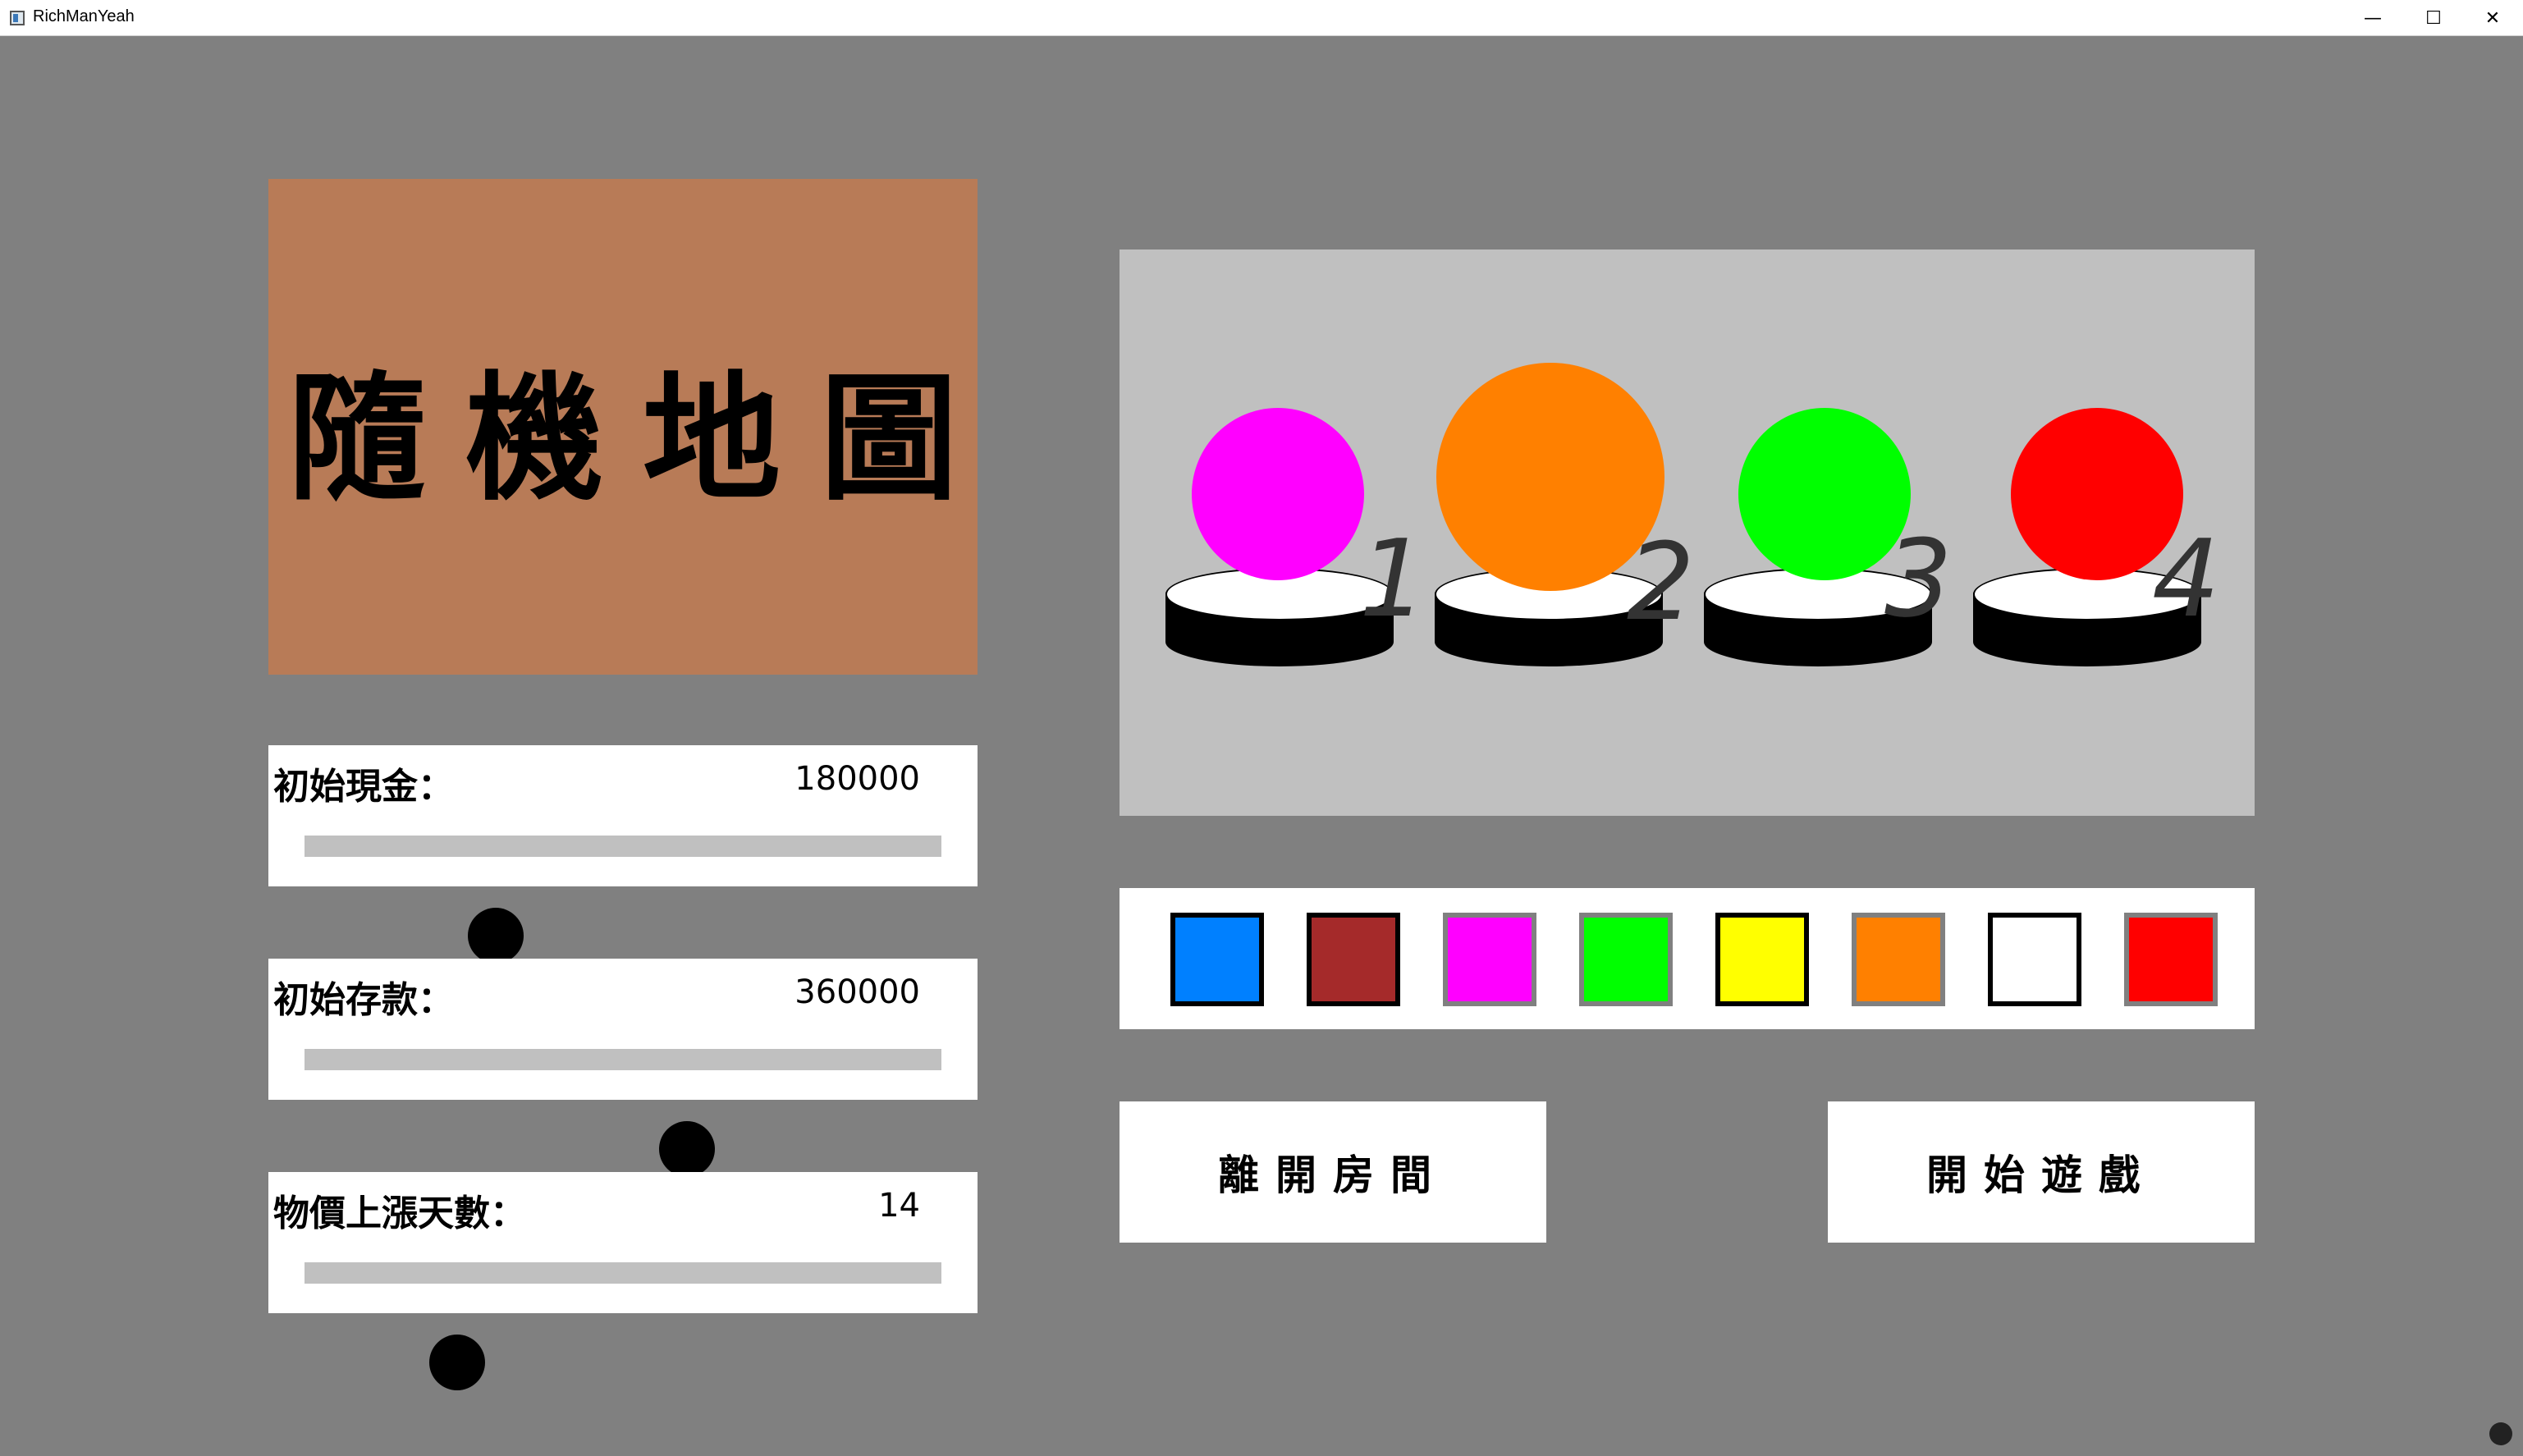 Image resolution: width=2523 pixels, height=1456 pixels. I want to click on initial-cash-value: 180000, so click(857, 779).